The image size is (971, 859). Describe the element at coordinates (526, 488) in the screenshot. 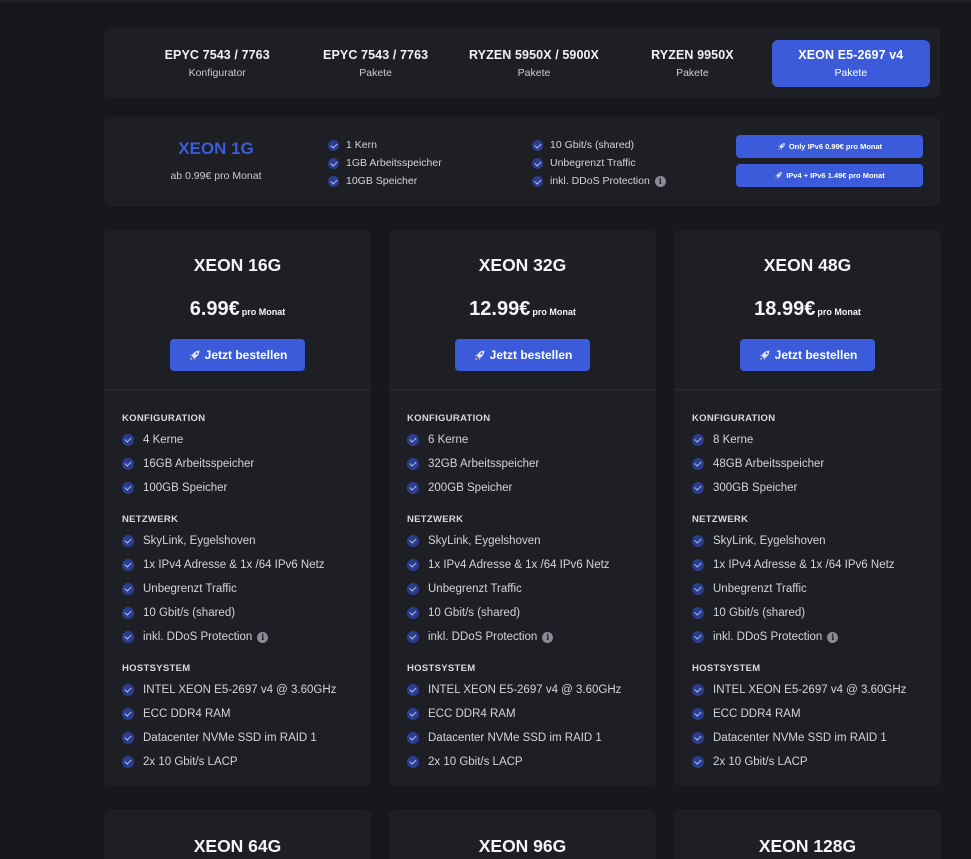

I see `list-item: 200GB Speicher` at that location.